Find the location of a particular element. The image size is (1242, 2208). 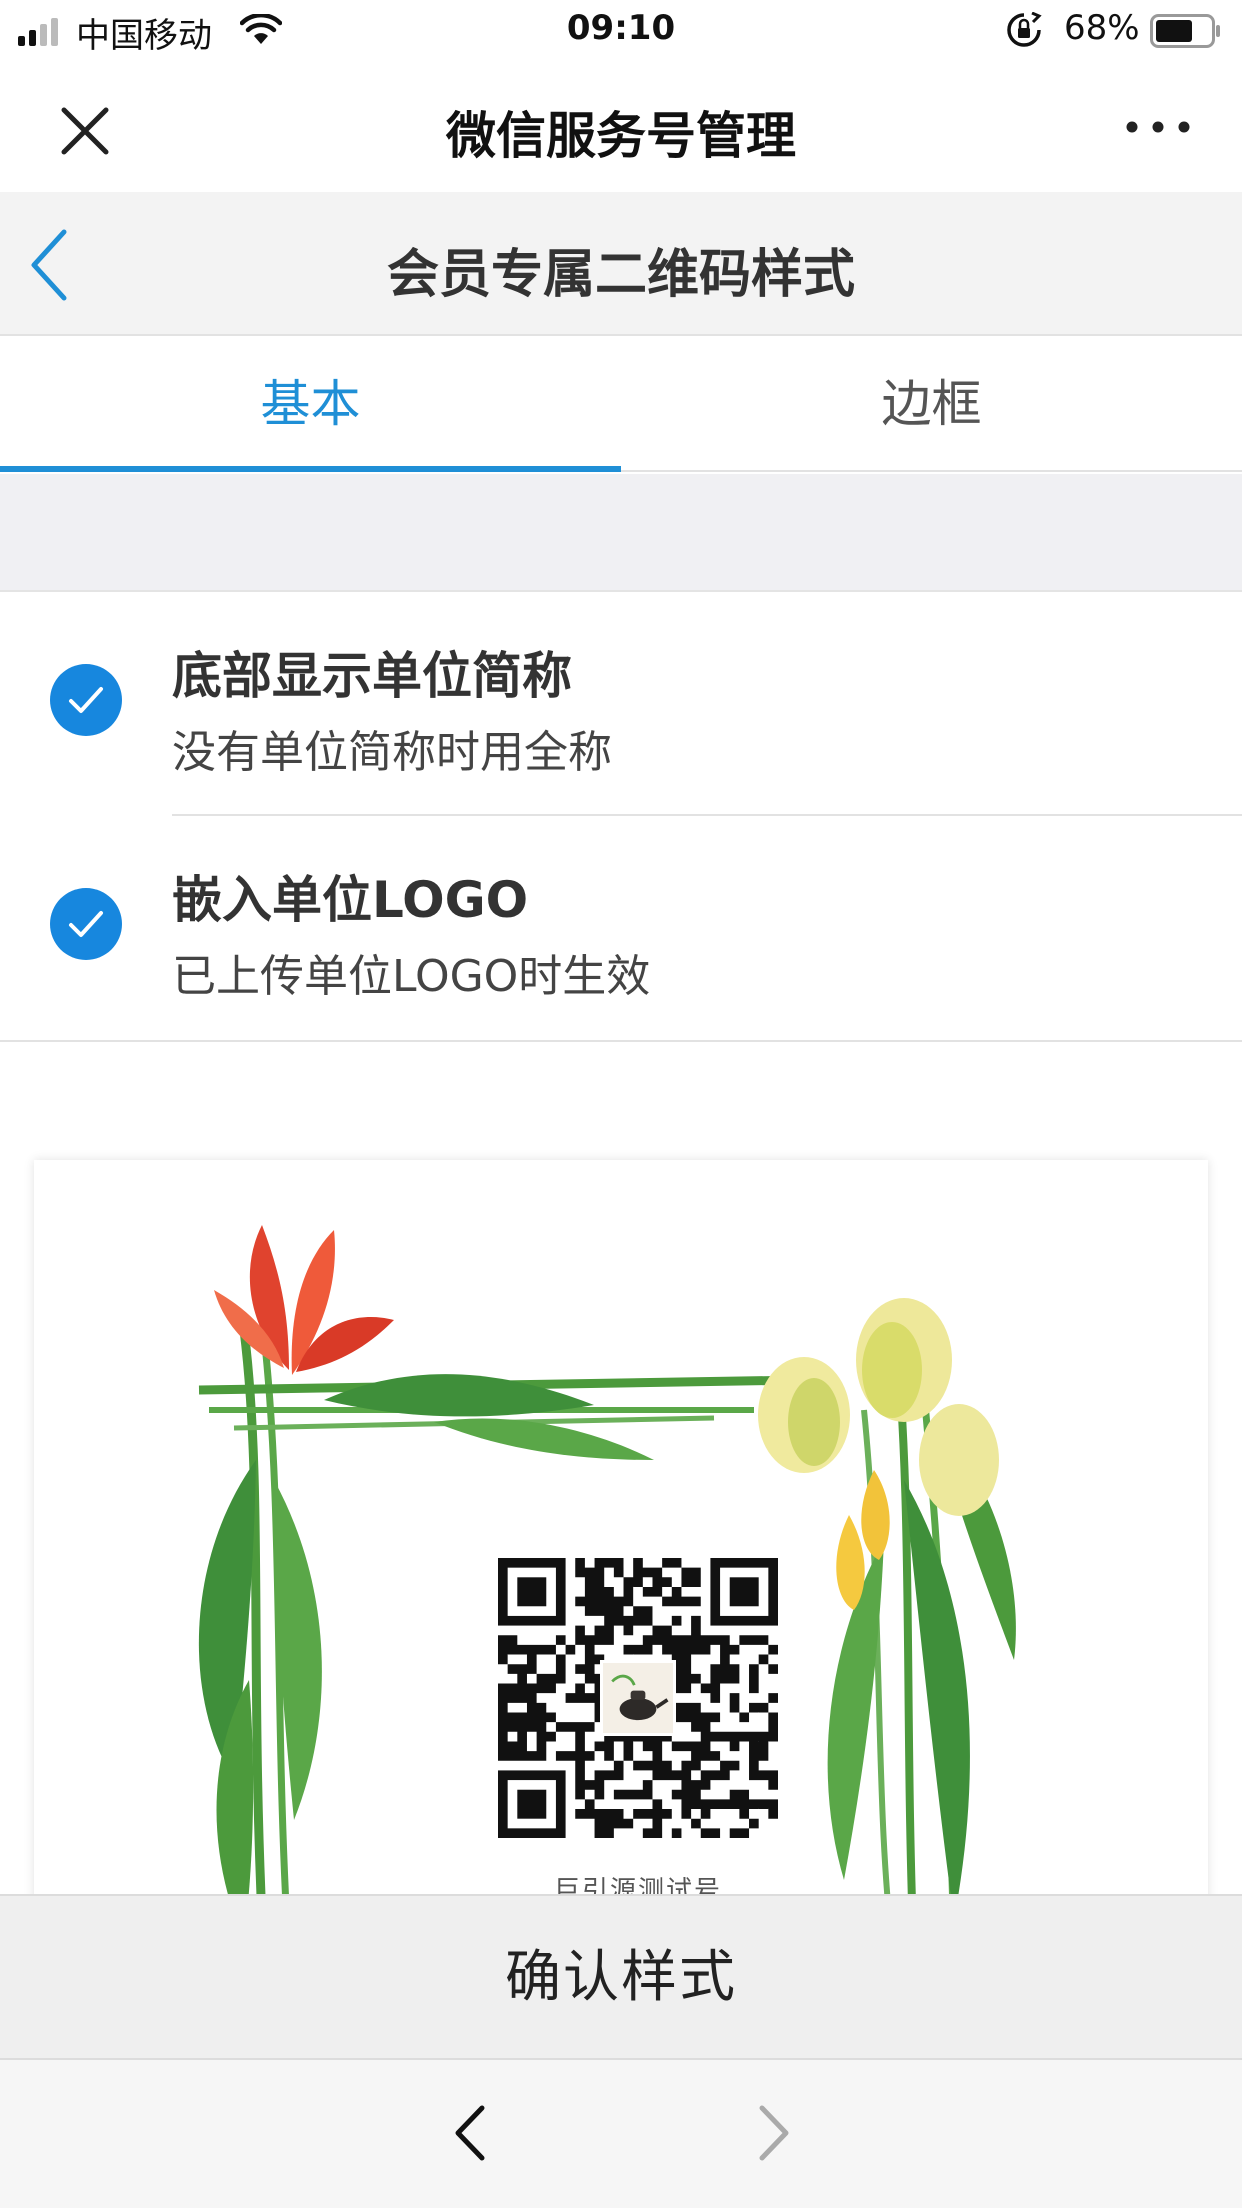

tab-basic: 基本 is located at coordinates (310, 404).